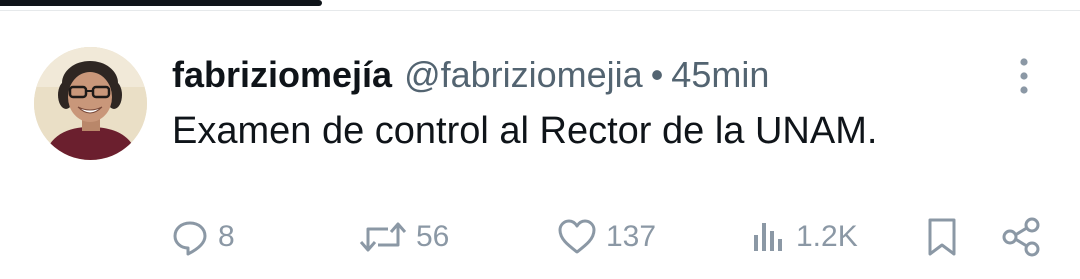 This screenshot has height=279, width=1080. I want to click on retweet-button: 56, so click(403, 237).